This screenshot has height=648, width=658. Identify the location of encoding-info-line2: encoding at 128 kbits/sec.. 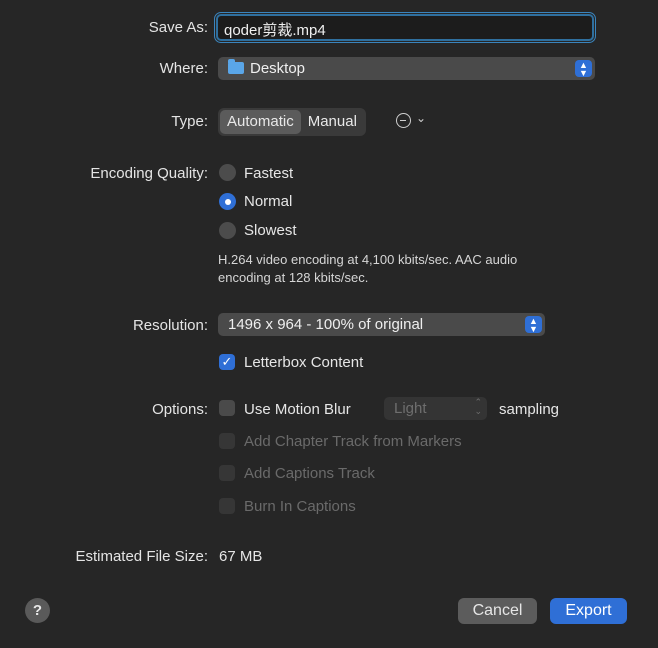
(293, 277).